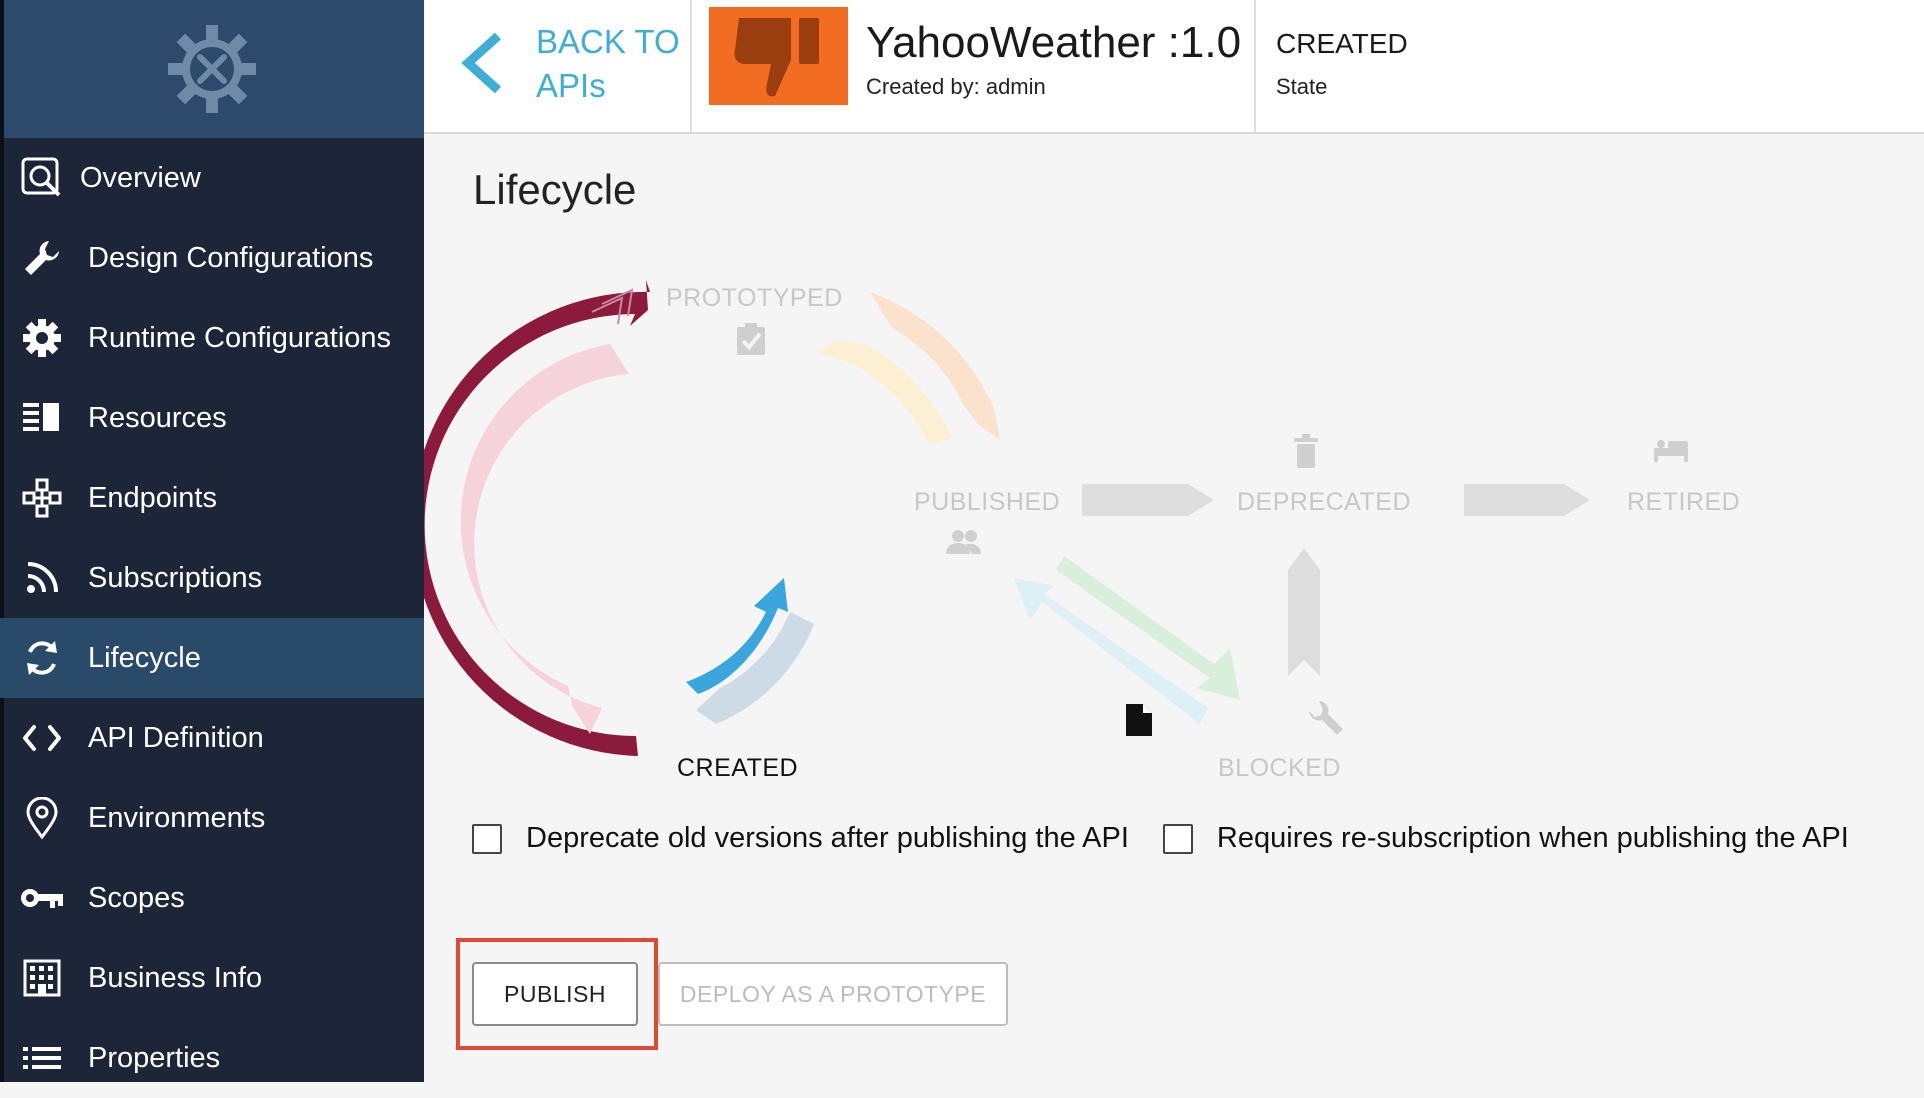 Image resolution: width=1924 pixels, height=1098 pixels. I want to click on location-pin-icon, so click(42, 818).